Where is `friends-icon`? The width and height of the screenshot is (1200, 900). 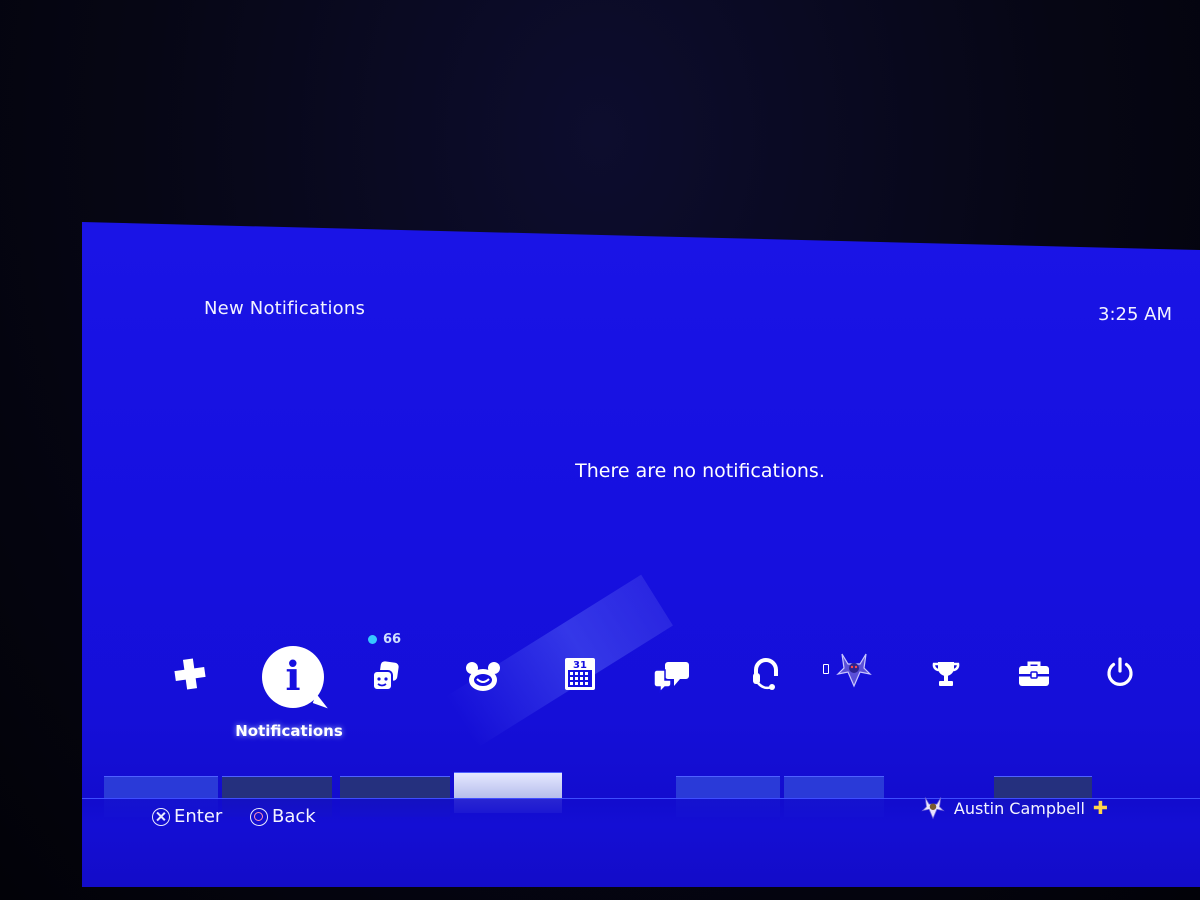 friends-icon is located at coordinates (386, 676).